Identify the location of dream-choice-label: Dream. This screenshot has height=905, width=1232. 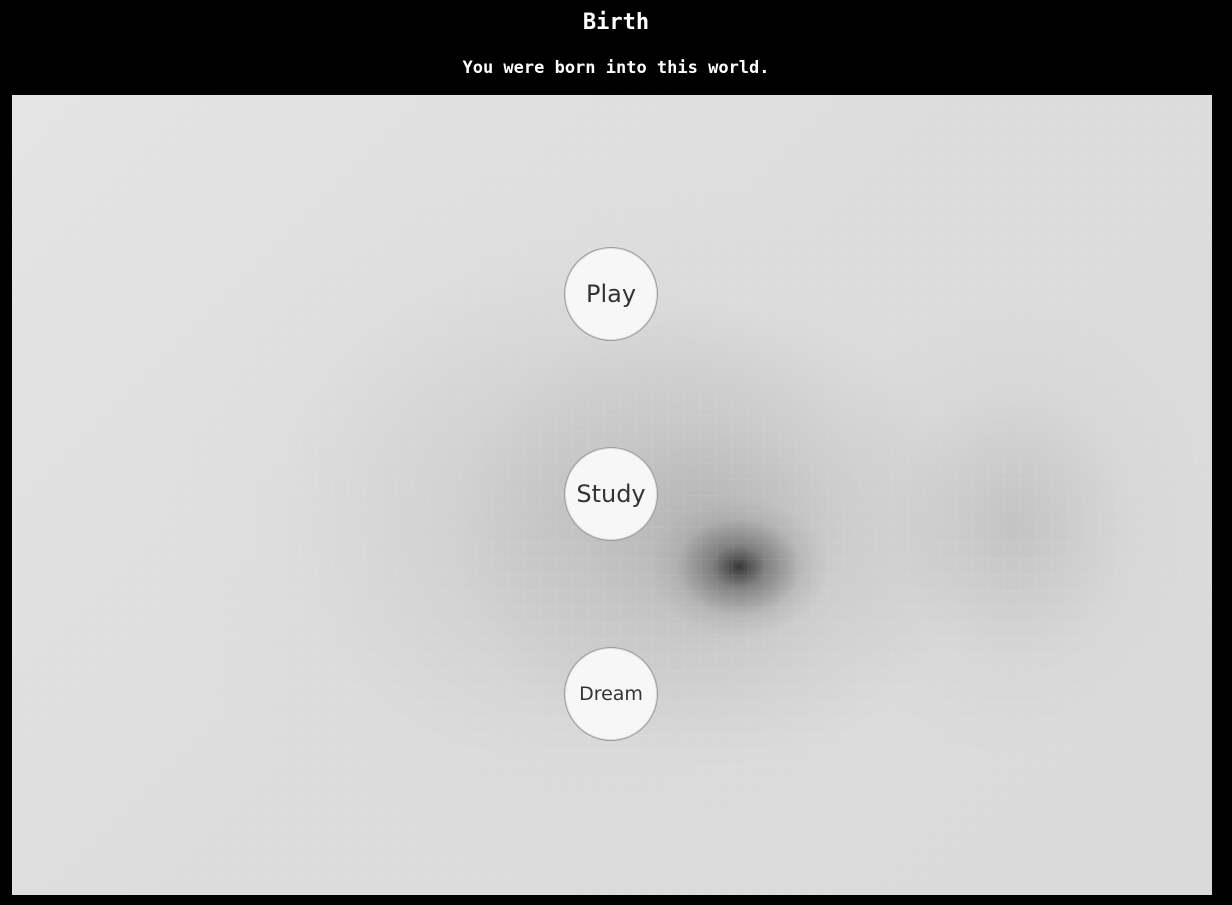
(611, 694).